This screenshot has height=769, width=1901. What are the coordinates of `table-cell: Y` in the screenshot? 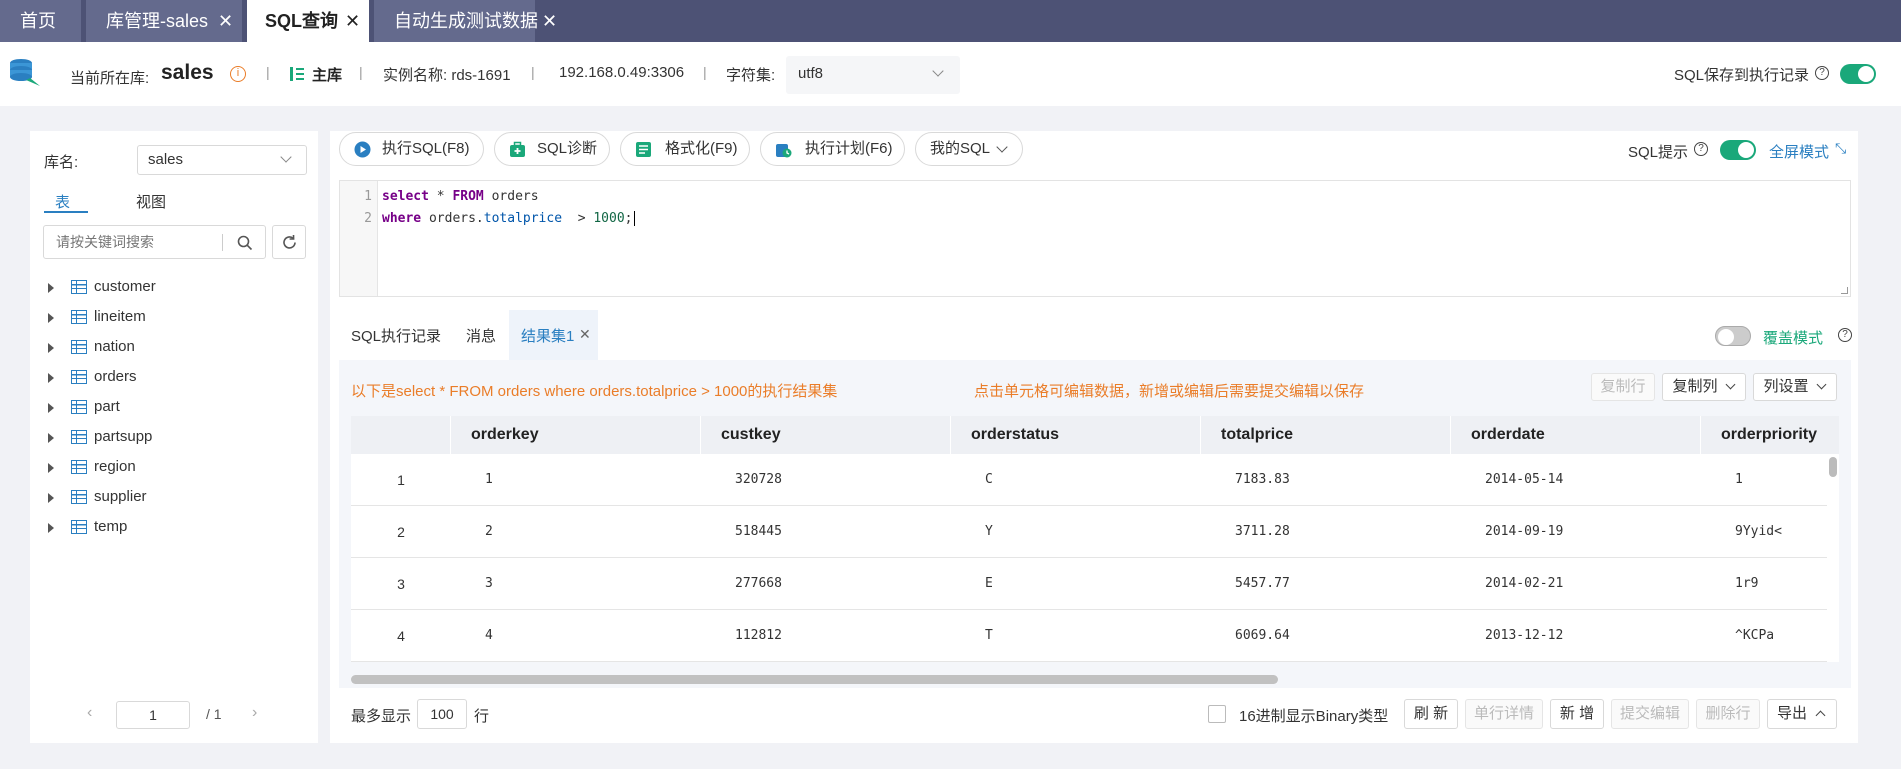 It's located at (989, 532).